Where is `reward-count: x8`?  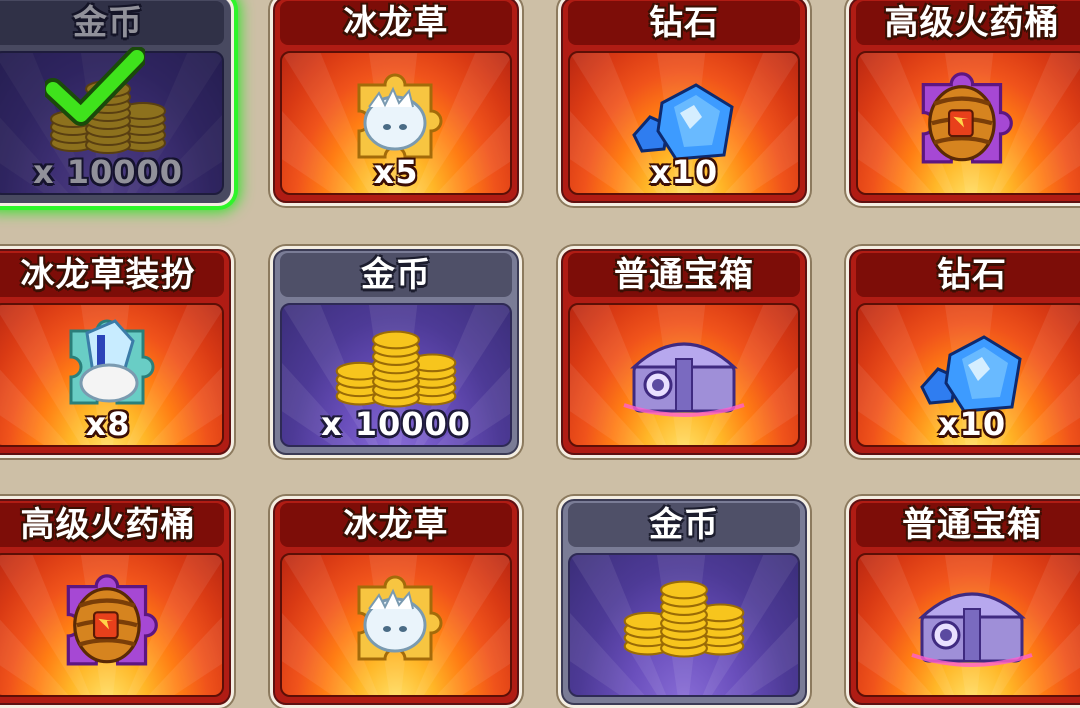
reward-count: x8 is located at coordinates (108, 424).